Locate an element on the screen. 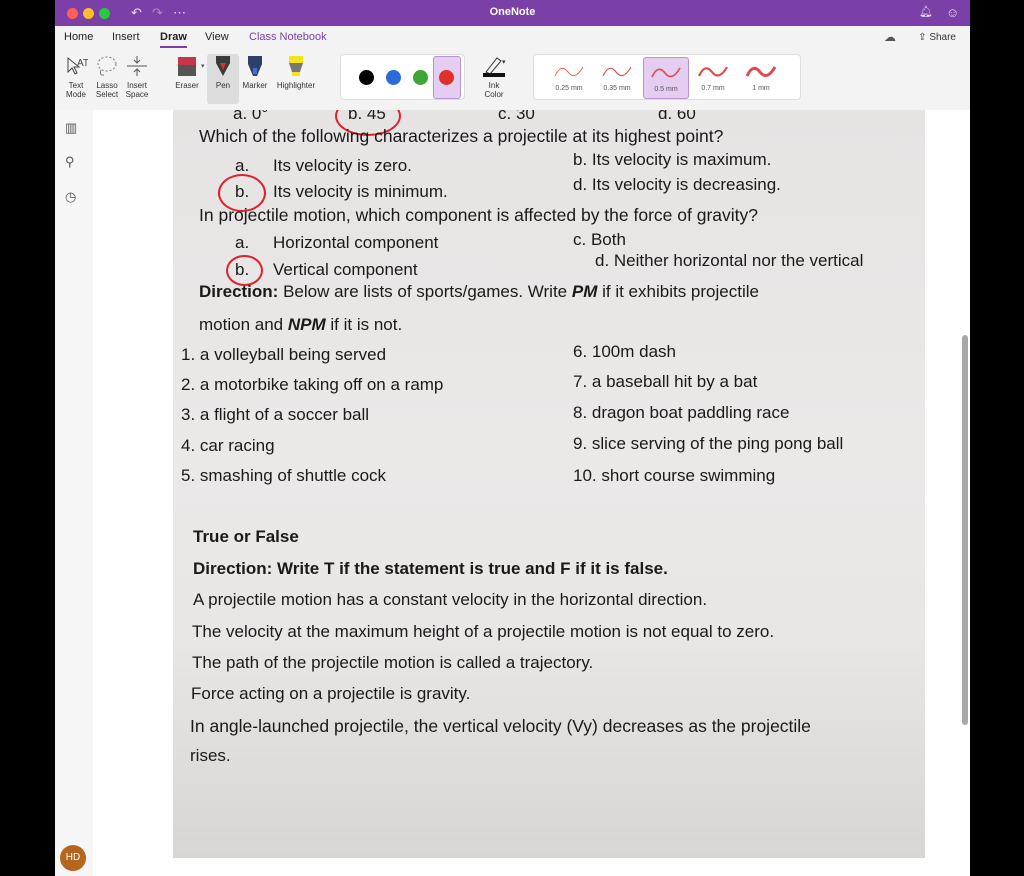 The height and width of the screenshot is (876, 1024). color-blue is located at coordinates (393, 77).